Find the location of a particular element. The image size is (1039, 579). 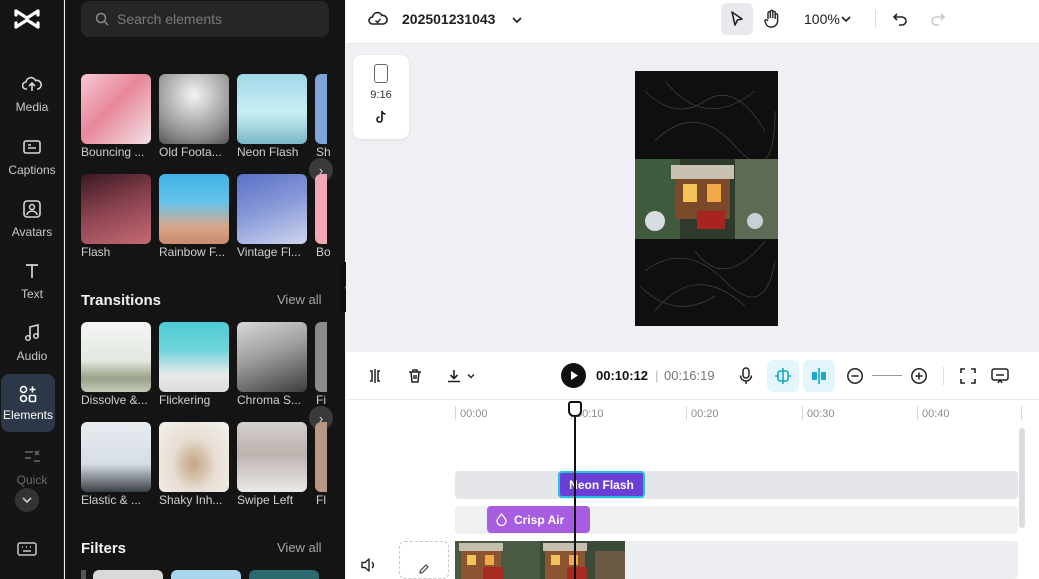

redo-icon is located at coordinates (938, 19).